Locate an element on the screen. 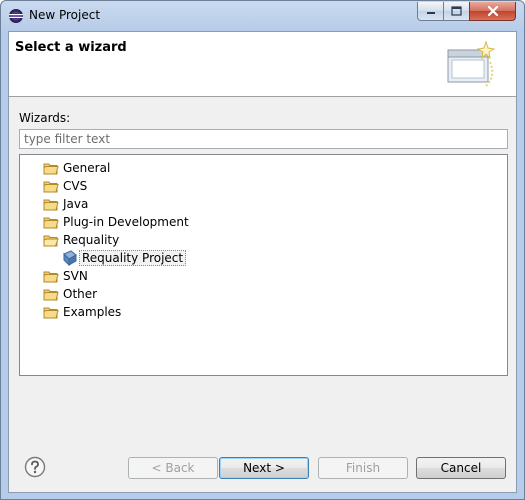 The image size is (525, 500). tree-item-java: Java is located at coordinates (65, 204).